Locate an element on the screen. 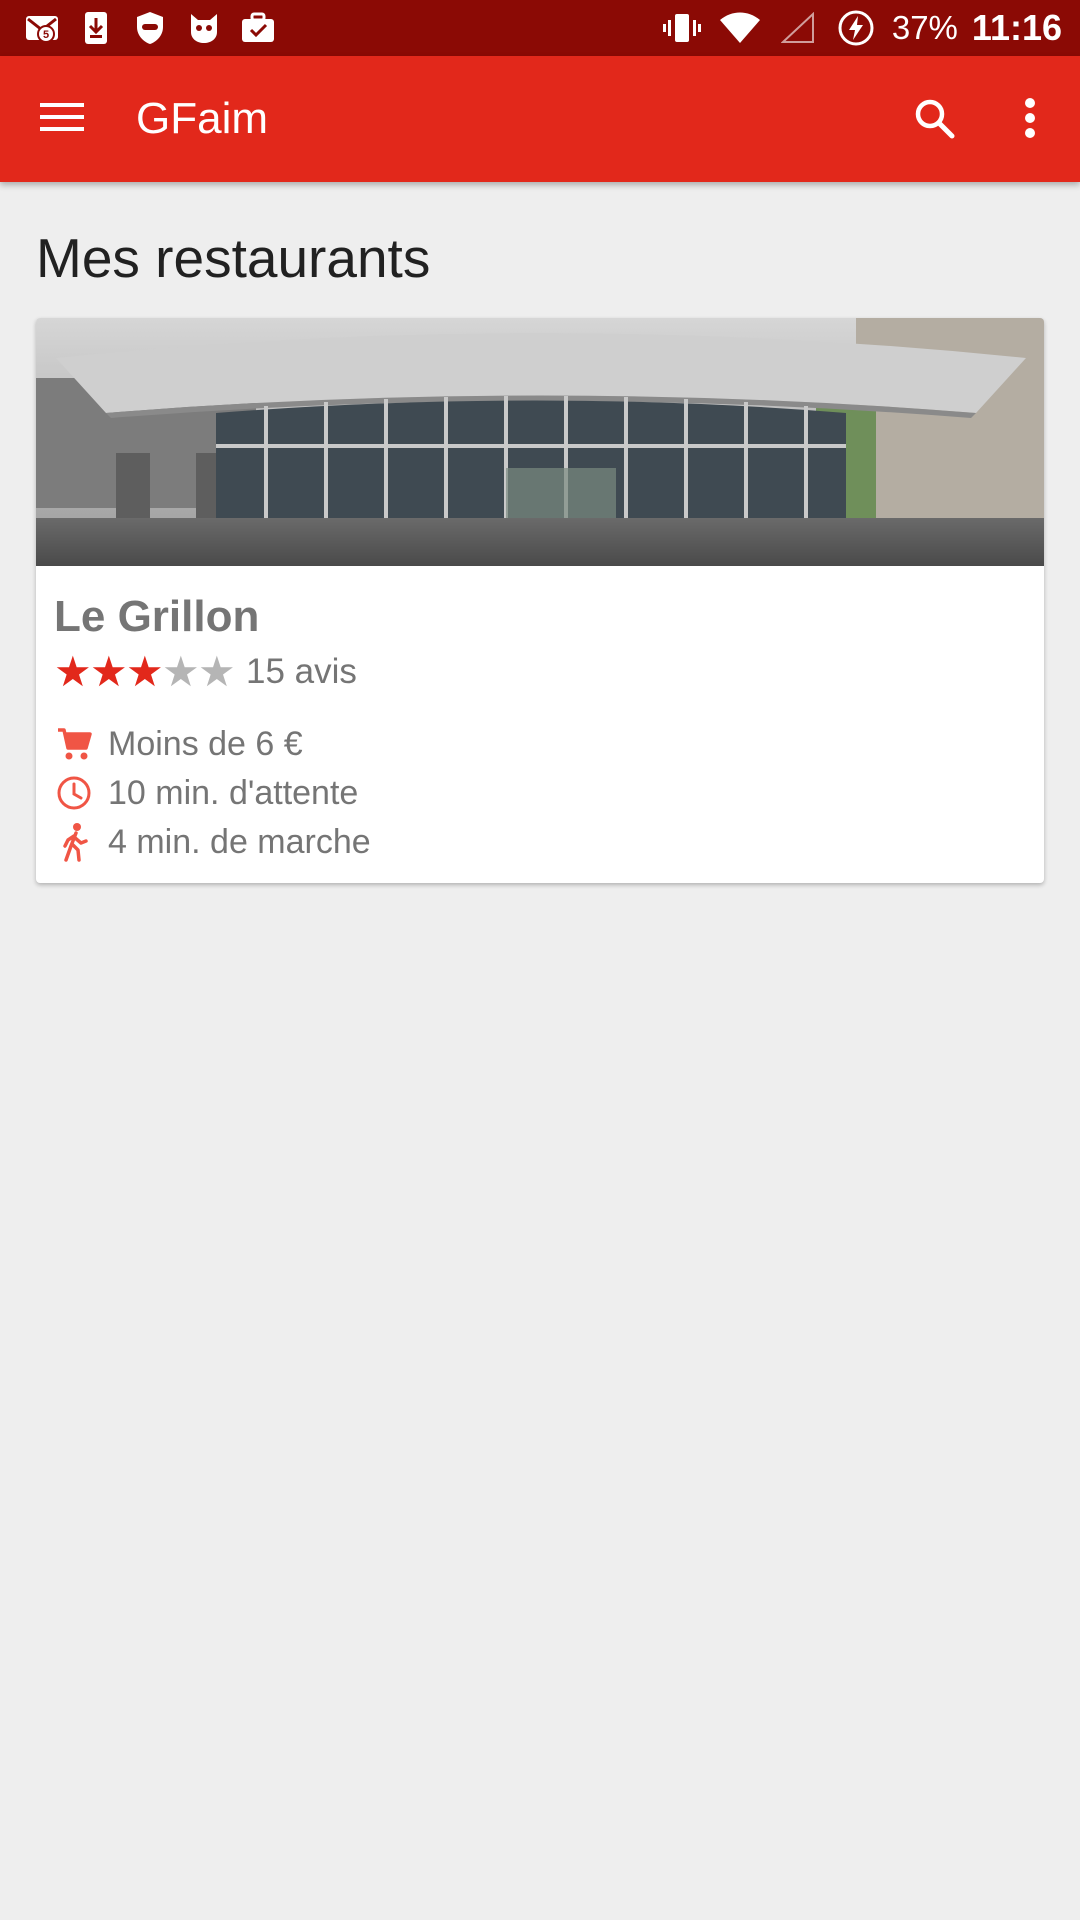 Image resolution: width=1080 pixels, height=1920 pixels. signal-icon is located at coordinates (798, 28).